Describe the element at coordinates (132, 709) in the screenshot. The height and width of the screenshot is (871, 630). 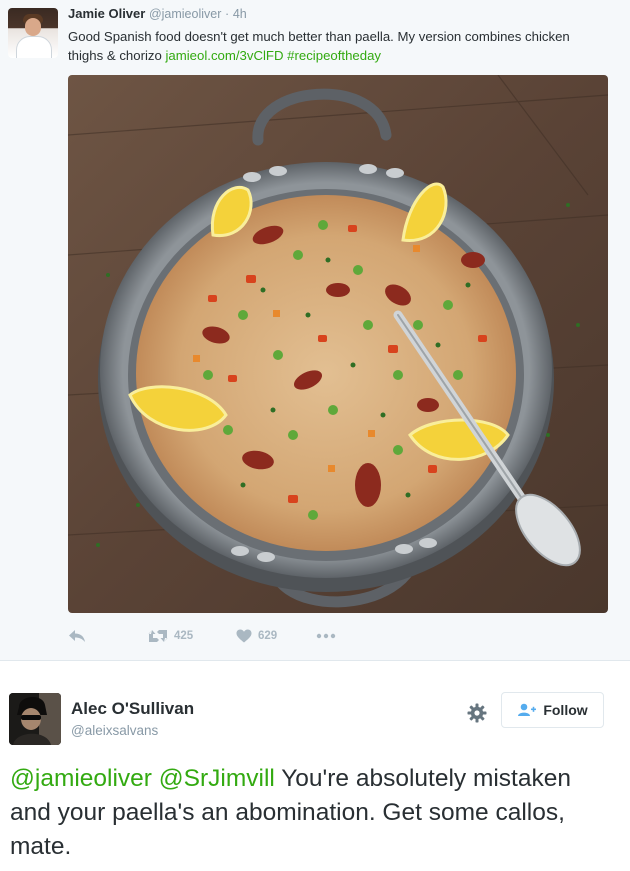
I see `author-name: Alec O'Sullivan` at that location.